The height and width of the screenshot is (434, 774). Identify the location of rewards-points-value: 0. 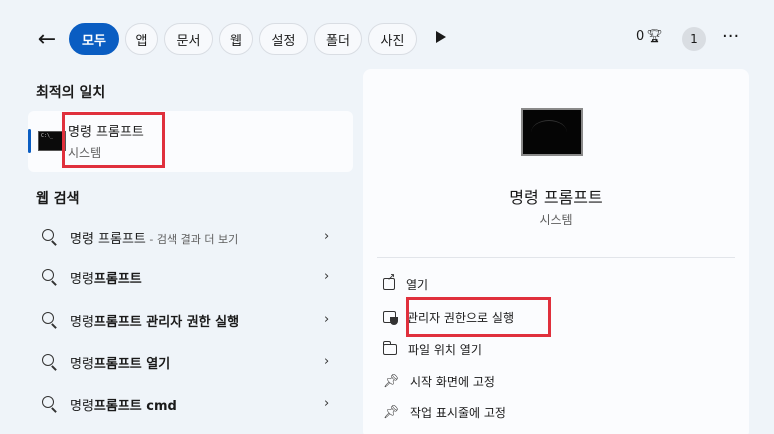
(640, 36).